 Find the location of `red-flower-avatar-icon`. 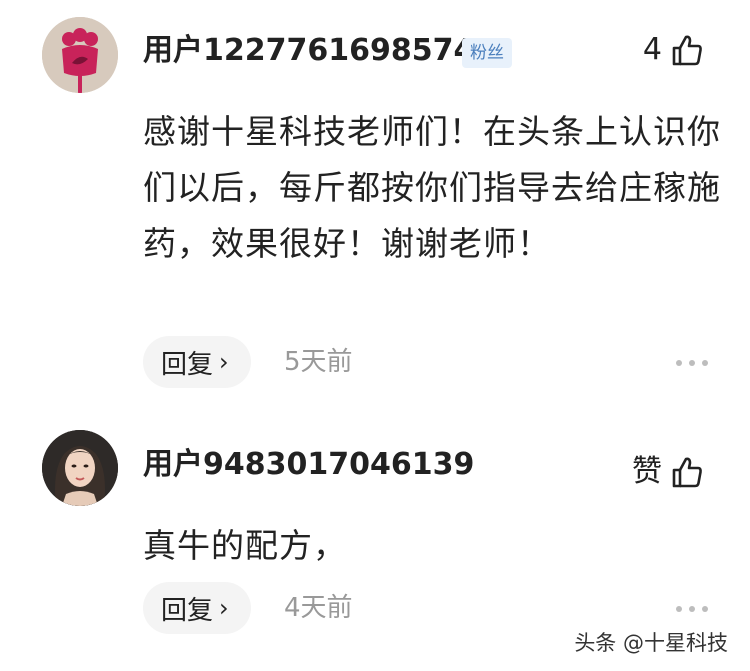

red-flower-avatar-icon is located at coordinates (80, 55).